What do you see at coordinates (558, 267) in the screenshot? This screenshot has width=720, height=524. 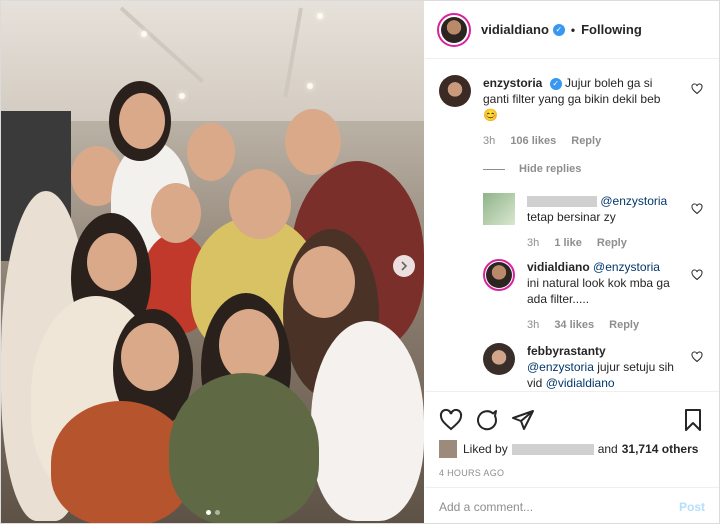 I see `commenter-username: vidialdiano` at bounding box center [558, 267].